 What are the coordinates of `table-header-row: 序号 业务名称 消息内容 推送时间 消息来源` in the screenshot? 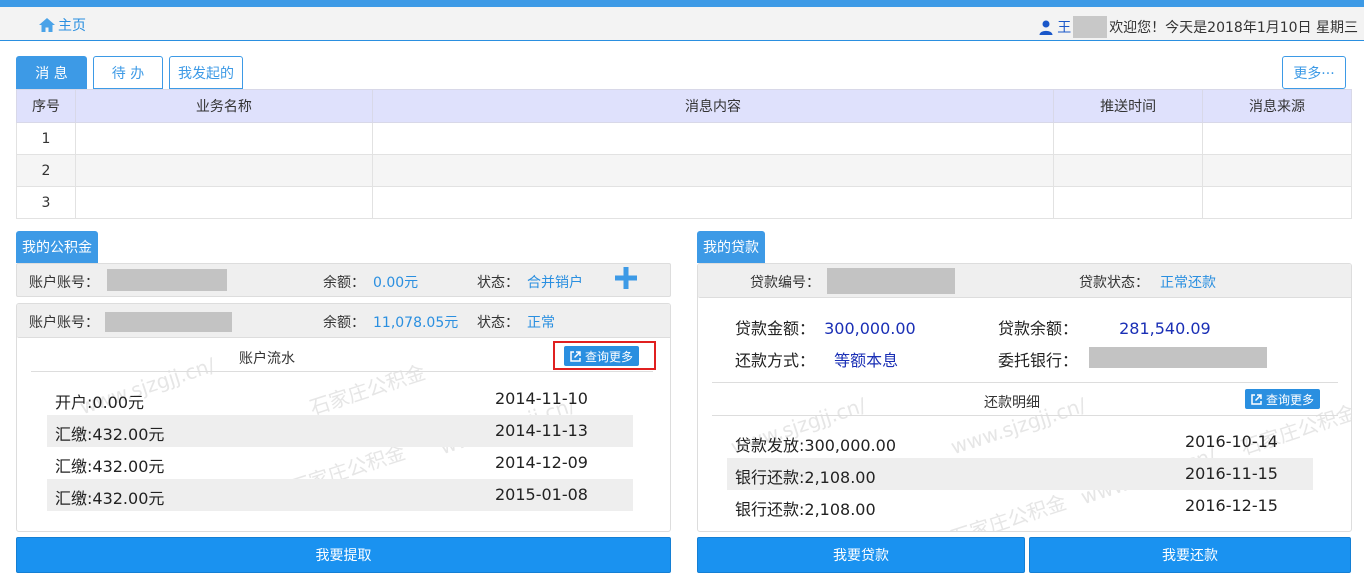 It's located at (684, 106).